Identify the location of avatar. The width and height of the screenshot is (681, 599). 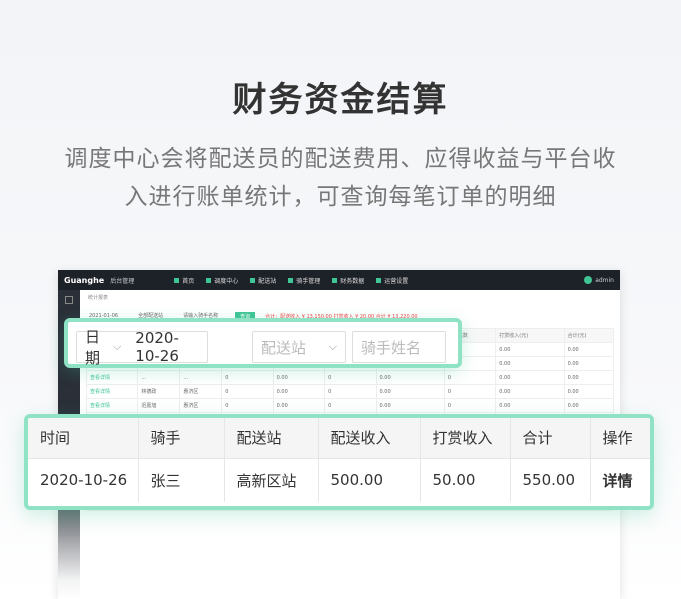
(588, 280).